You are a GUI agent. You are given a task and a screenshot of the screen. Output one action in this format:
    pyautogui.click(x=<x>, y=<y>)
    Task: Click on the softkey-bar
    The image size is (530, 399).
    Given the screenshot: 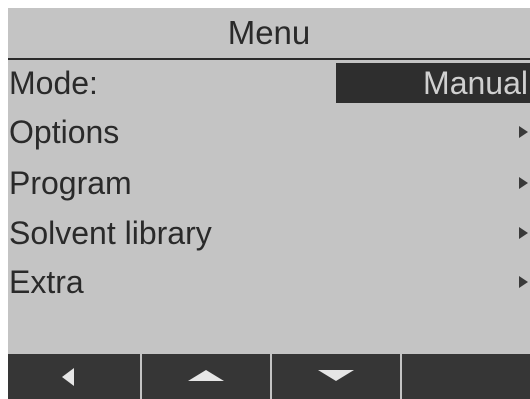 What is the action you would take?
    pyautogui.click(x=269, y=376)
    